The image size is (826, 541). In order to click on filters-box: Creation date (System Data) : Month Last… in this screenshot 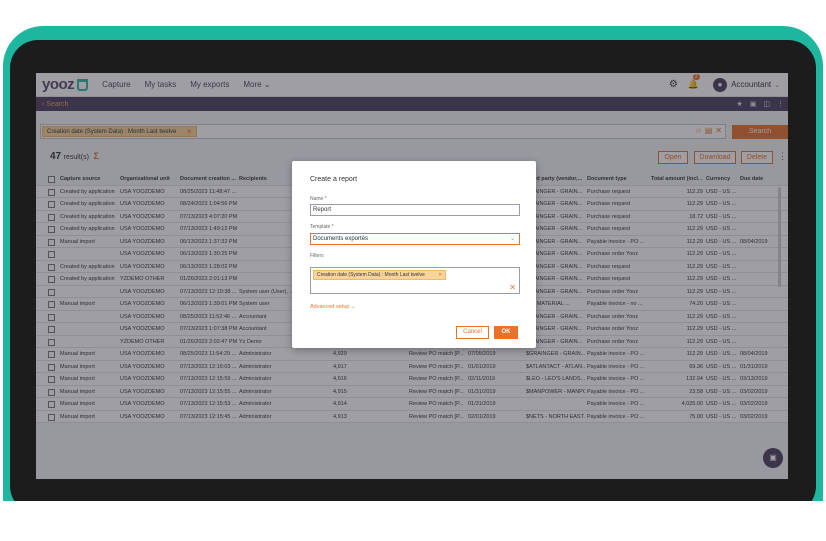, I will do `click(415, 280)`.